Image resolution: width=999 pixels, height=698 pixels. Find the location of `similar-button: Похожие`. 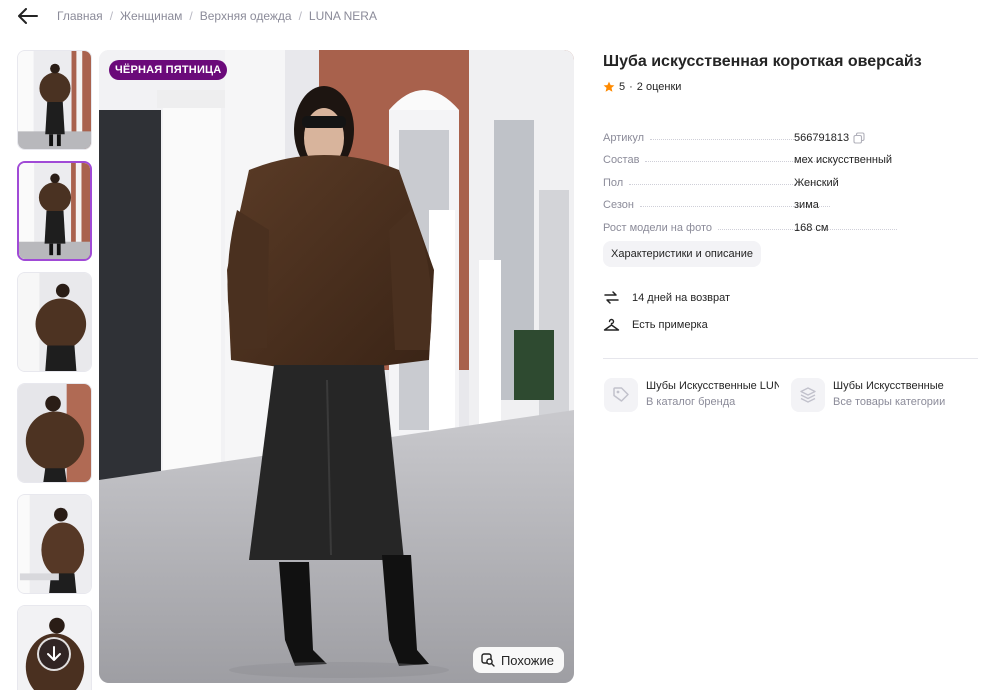

similar-button: Похожие is located at coordinates (518, 660).